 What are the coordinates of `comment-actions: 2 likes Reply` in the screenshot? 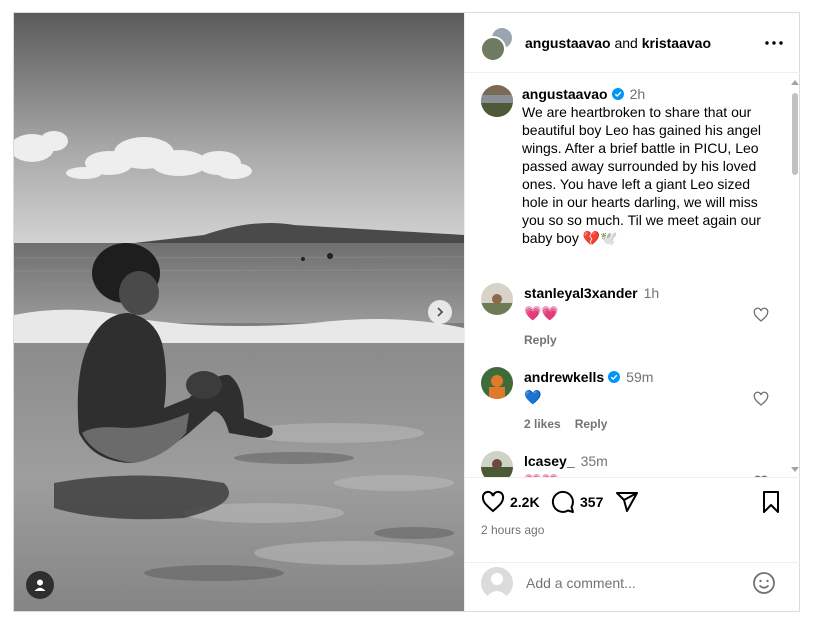 It's located at (572, 424).